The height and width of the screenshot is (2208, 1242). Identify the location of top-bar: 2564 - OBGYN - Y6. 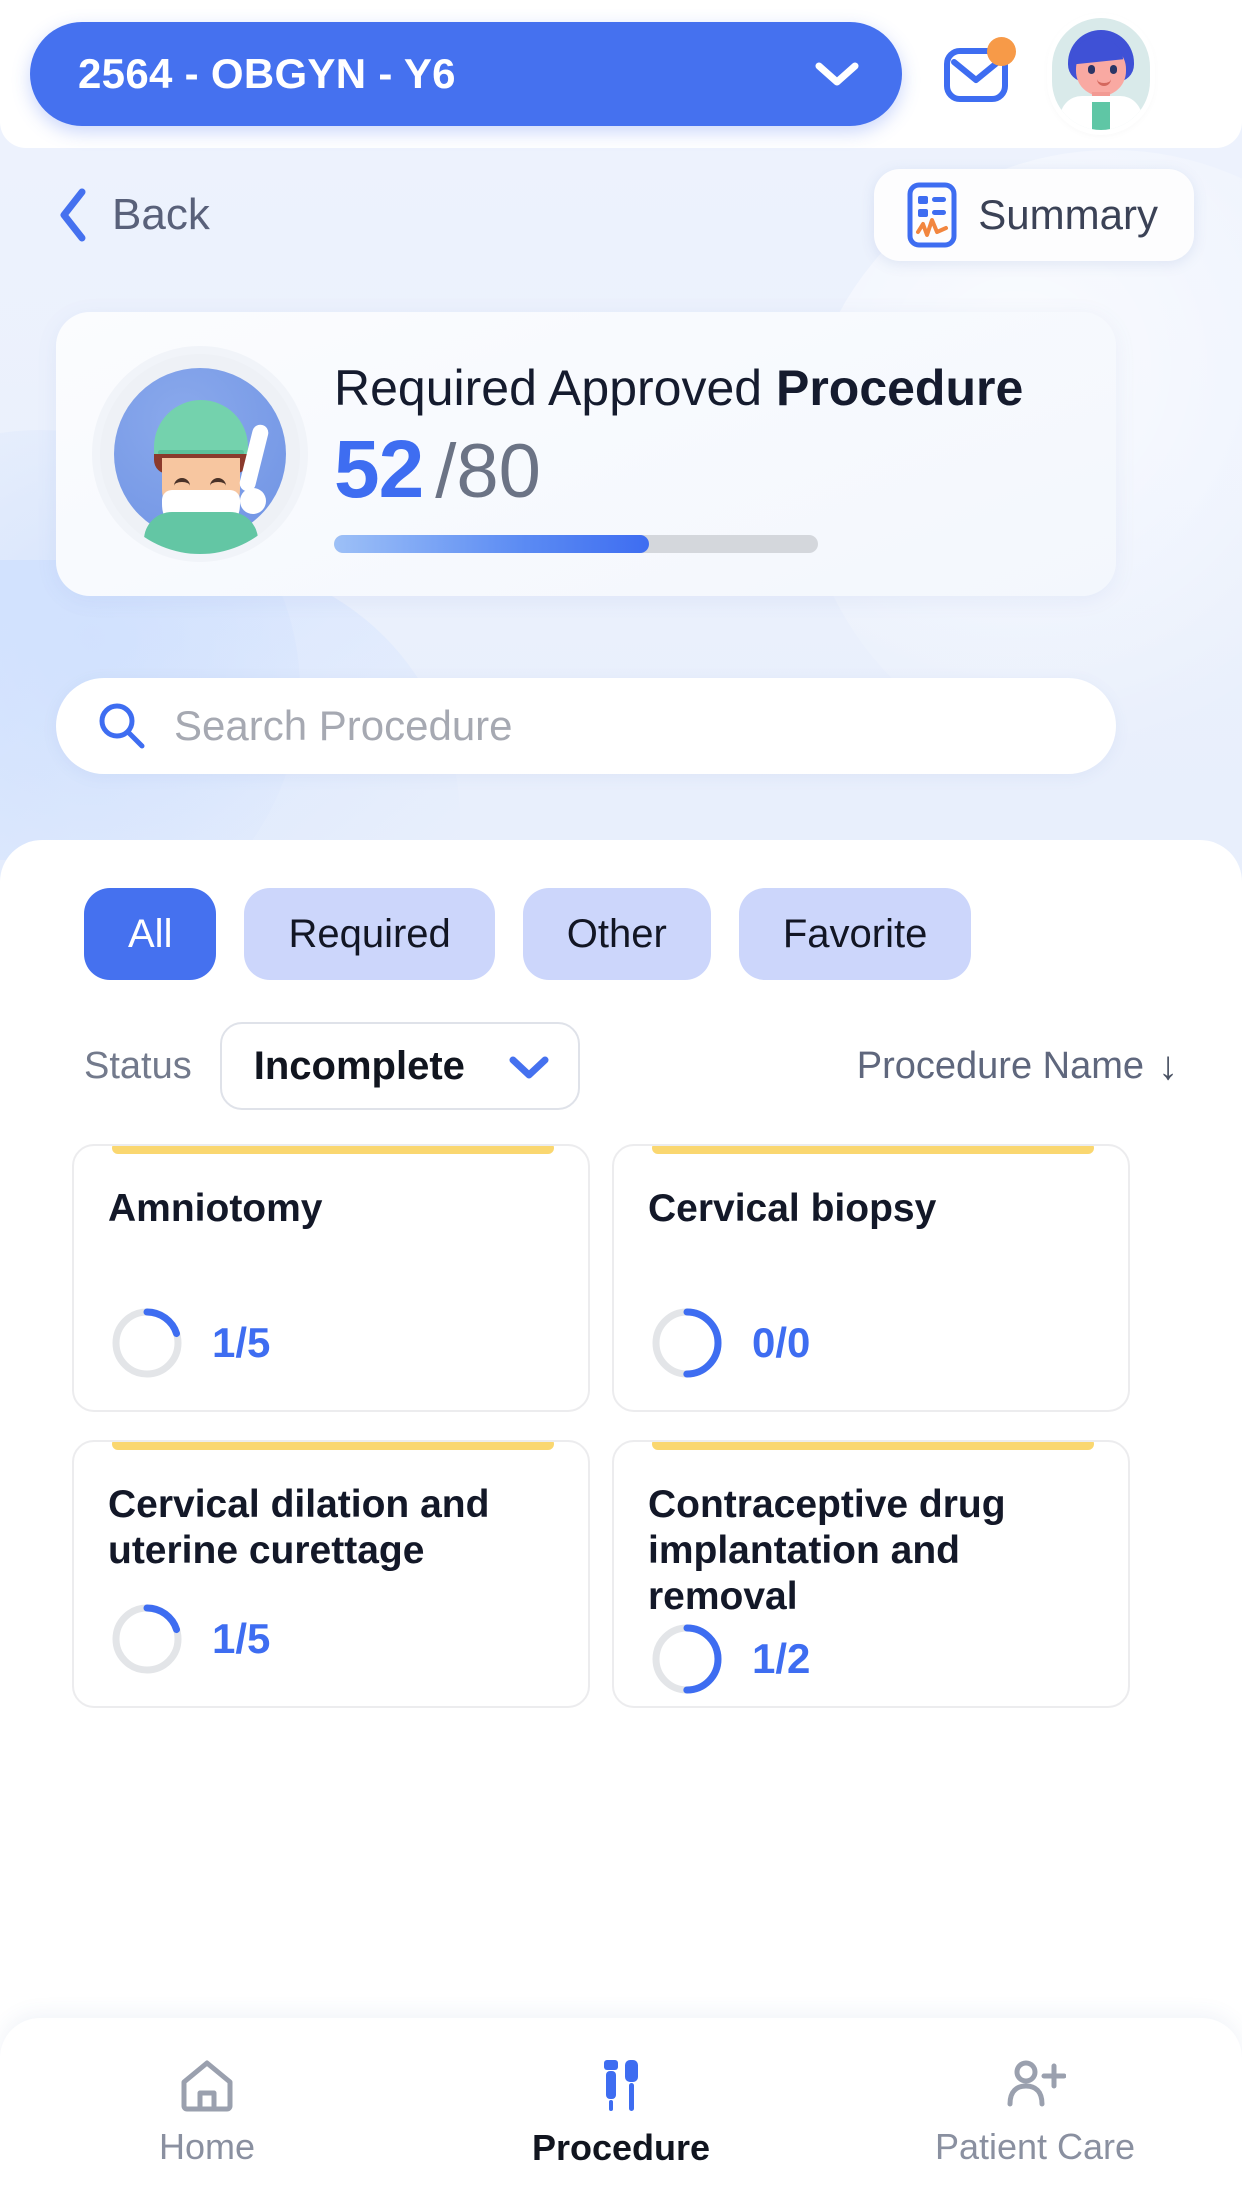
(621, 74).